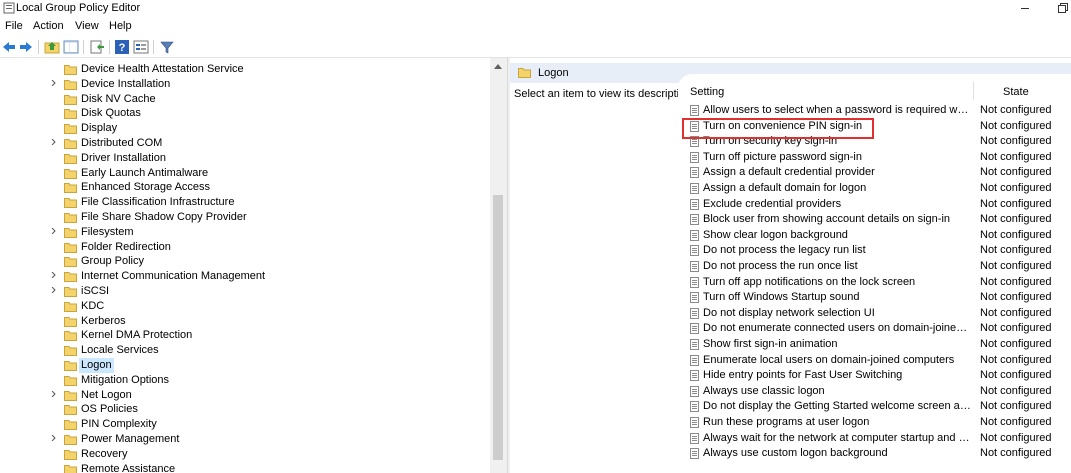  Describe the element at coordinates (778, 128) in the screenshot. I see `highlight-annotation` at that location.